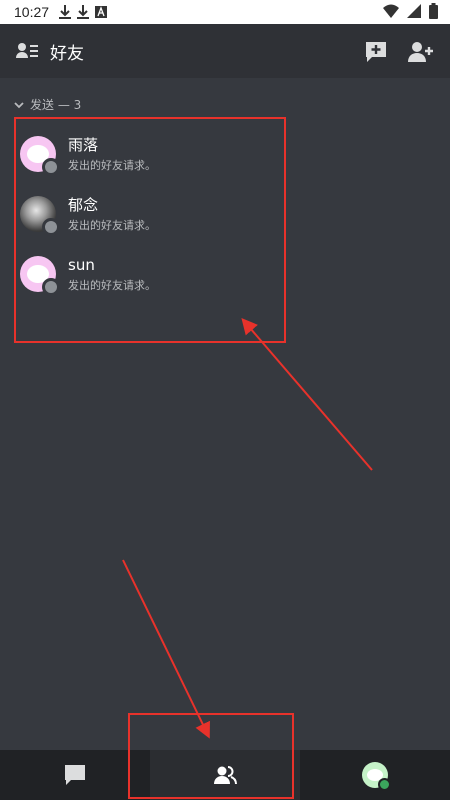  I want to click on profile-avatar, so click(376, 776).